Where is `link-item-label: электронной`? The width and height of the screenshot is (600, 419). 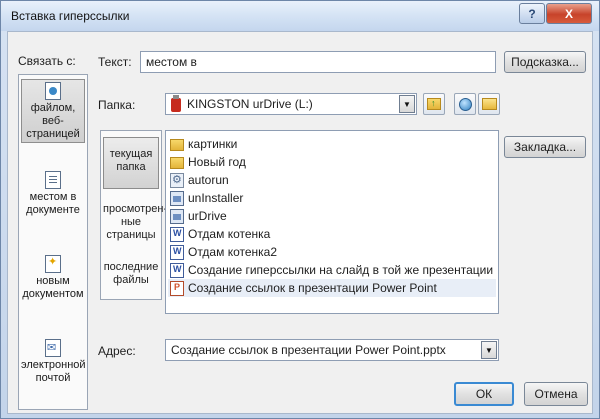
link-item-label: электронной is located at coordinates (53, 365).